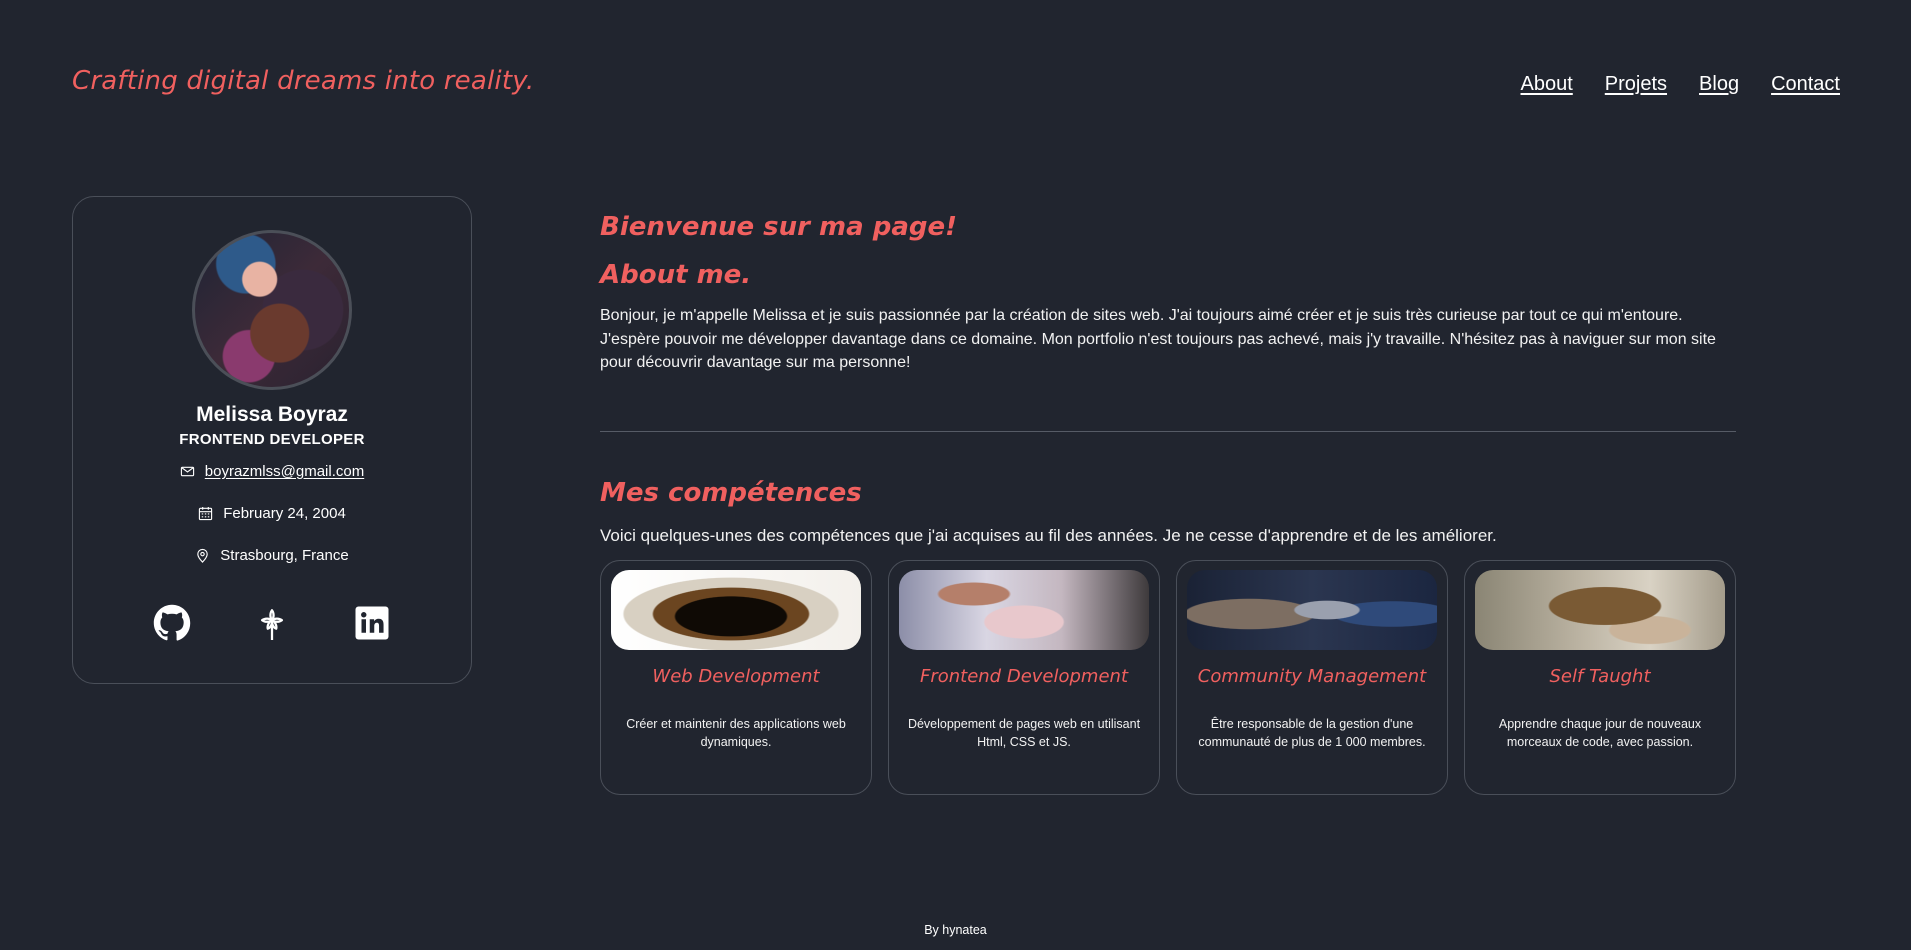  Describe the element at coordinates (187, 471) in the screenshot. I see `mail-icon` at that location.